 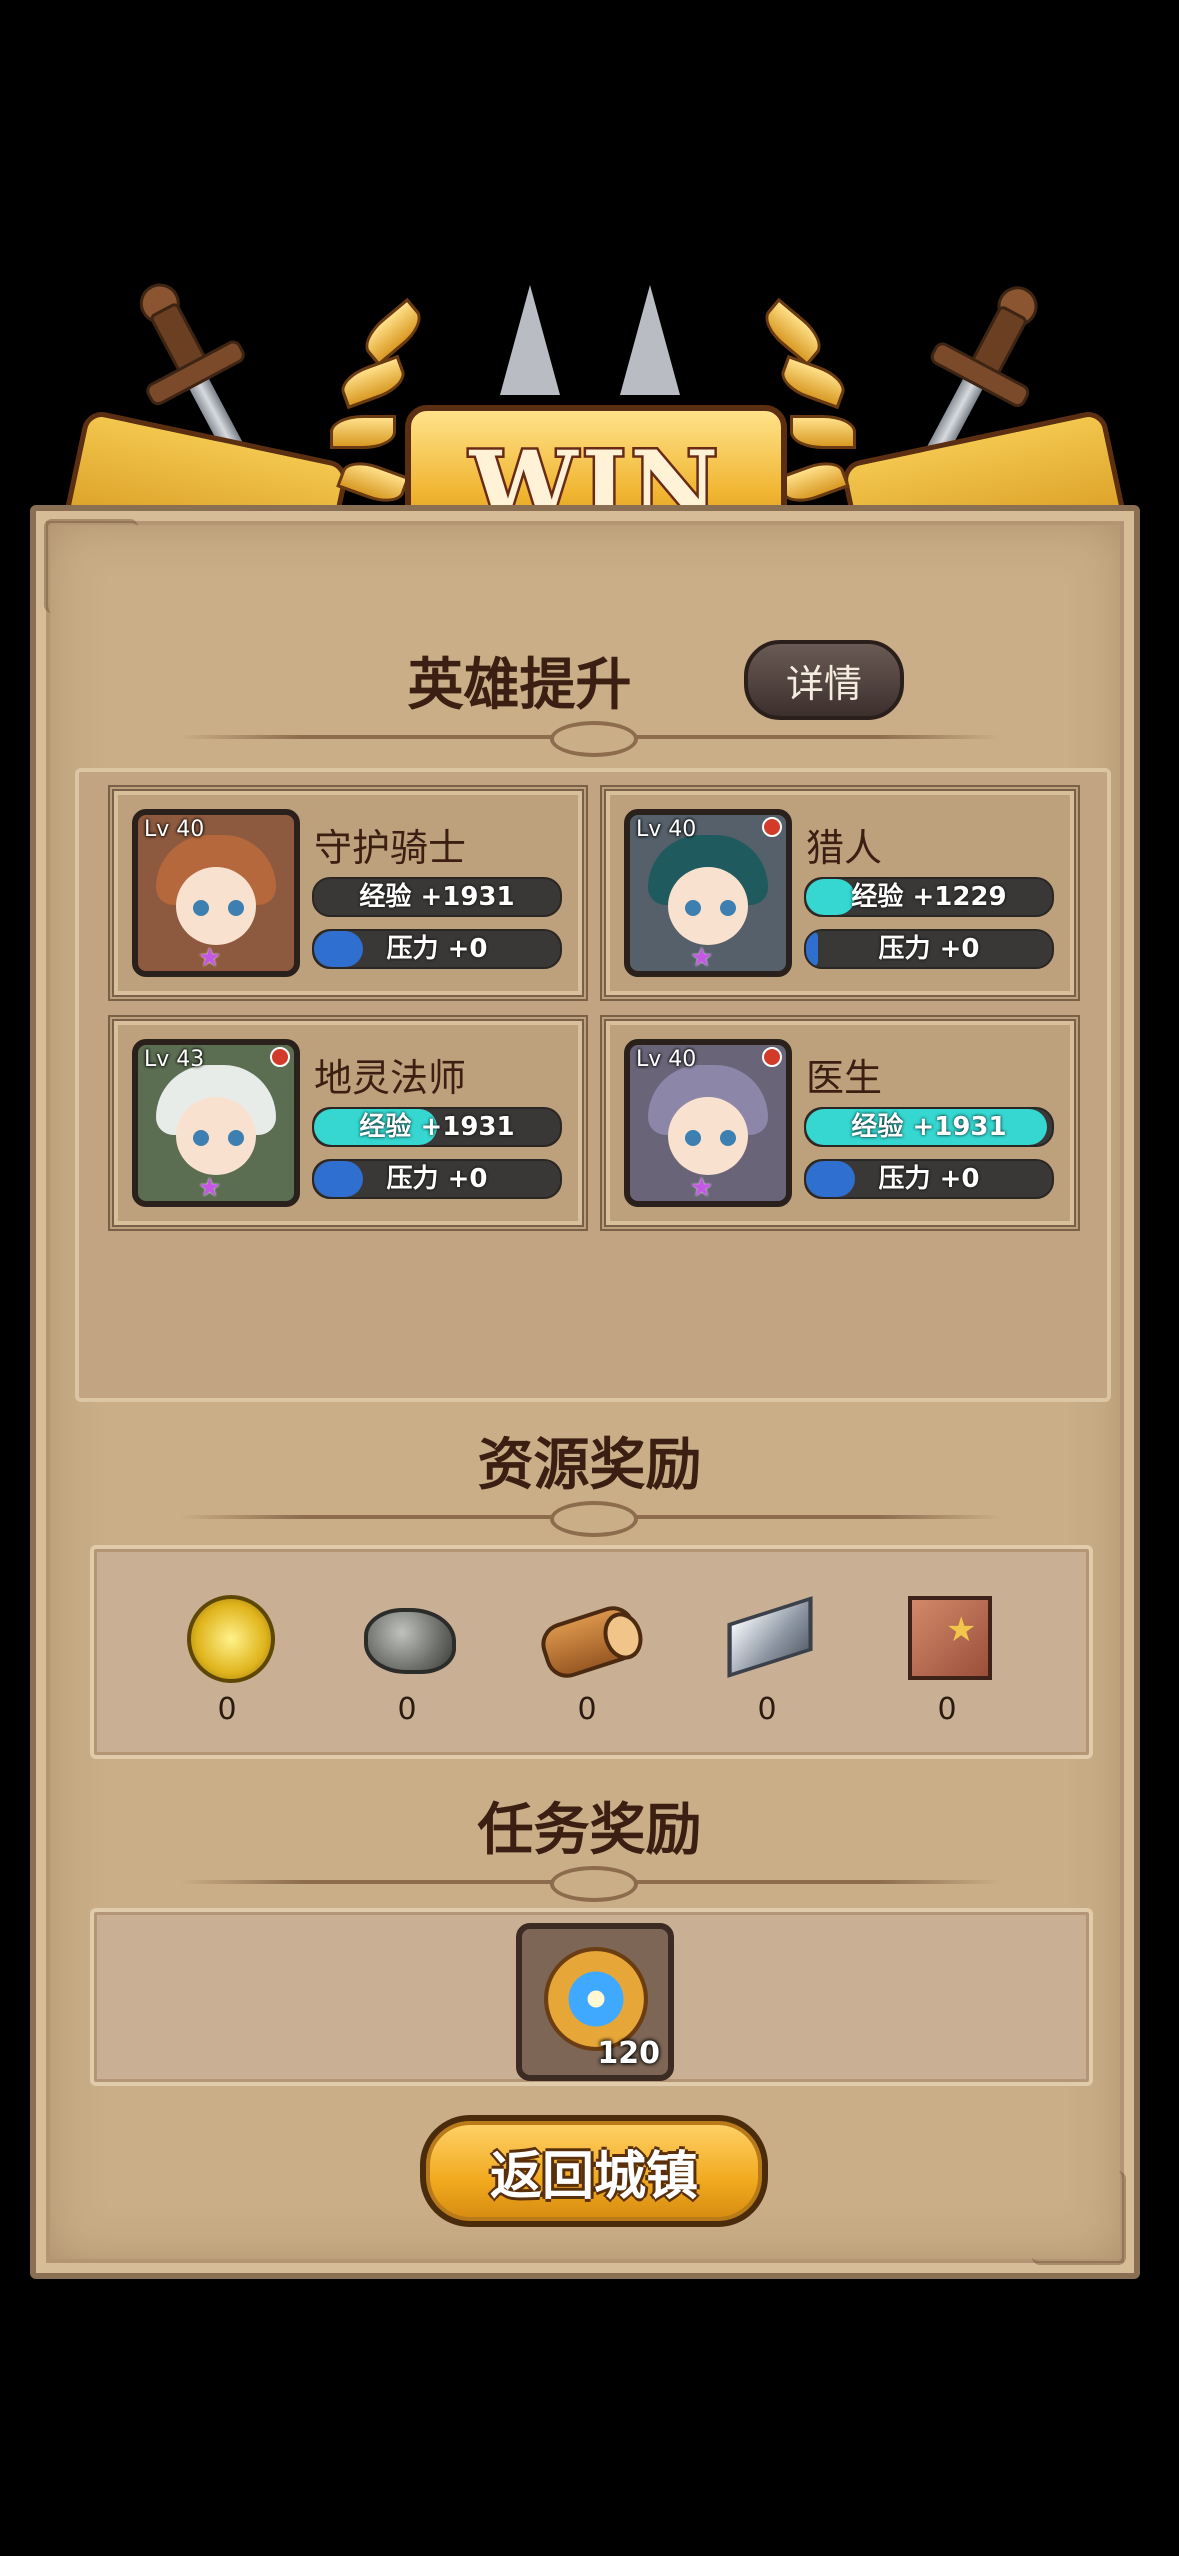 I want to click on resource-item-gold: 0, so click(x=227, y=1658).